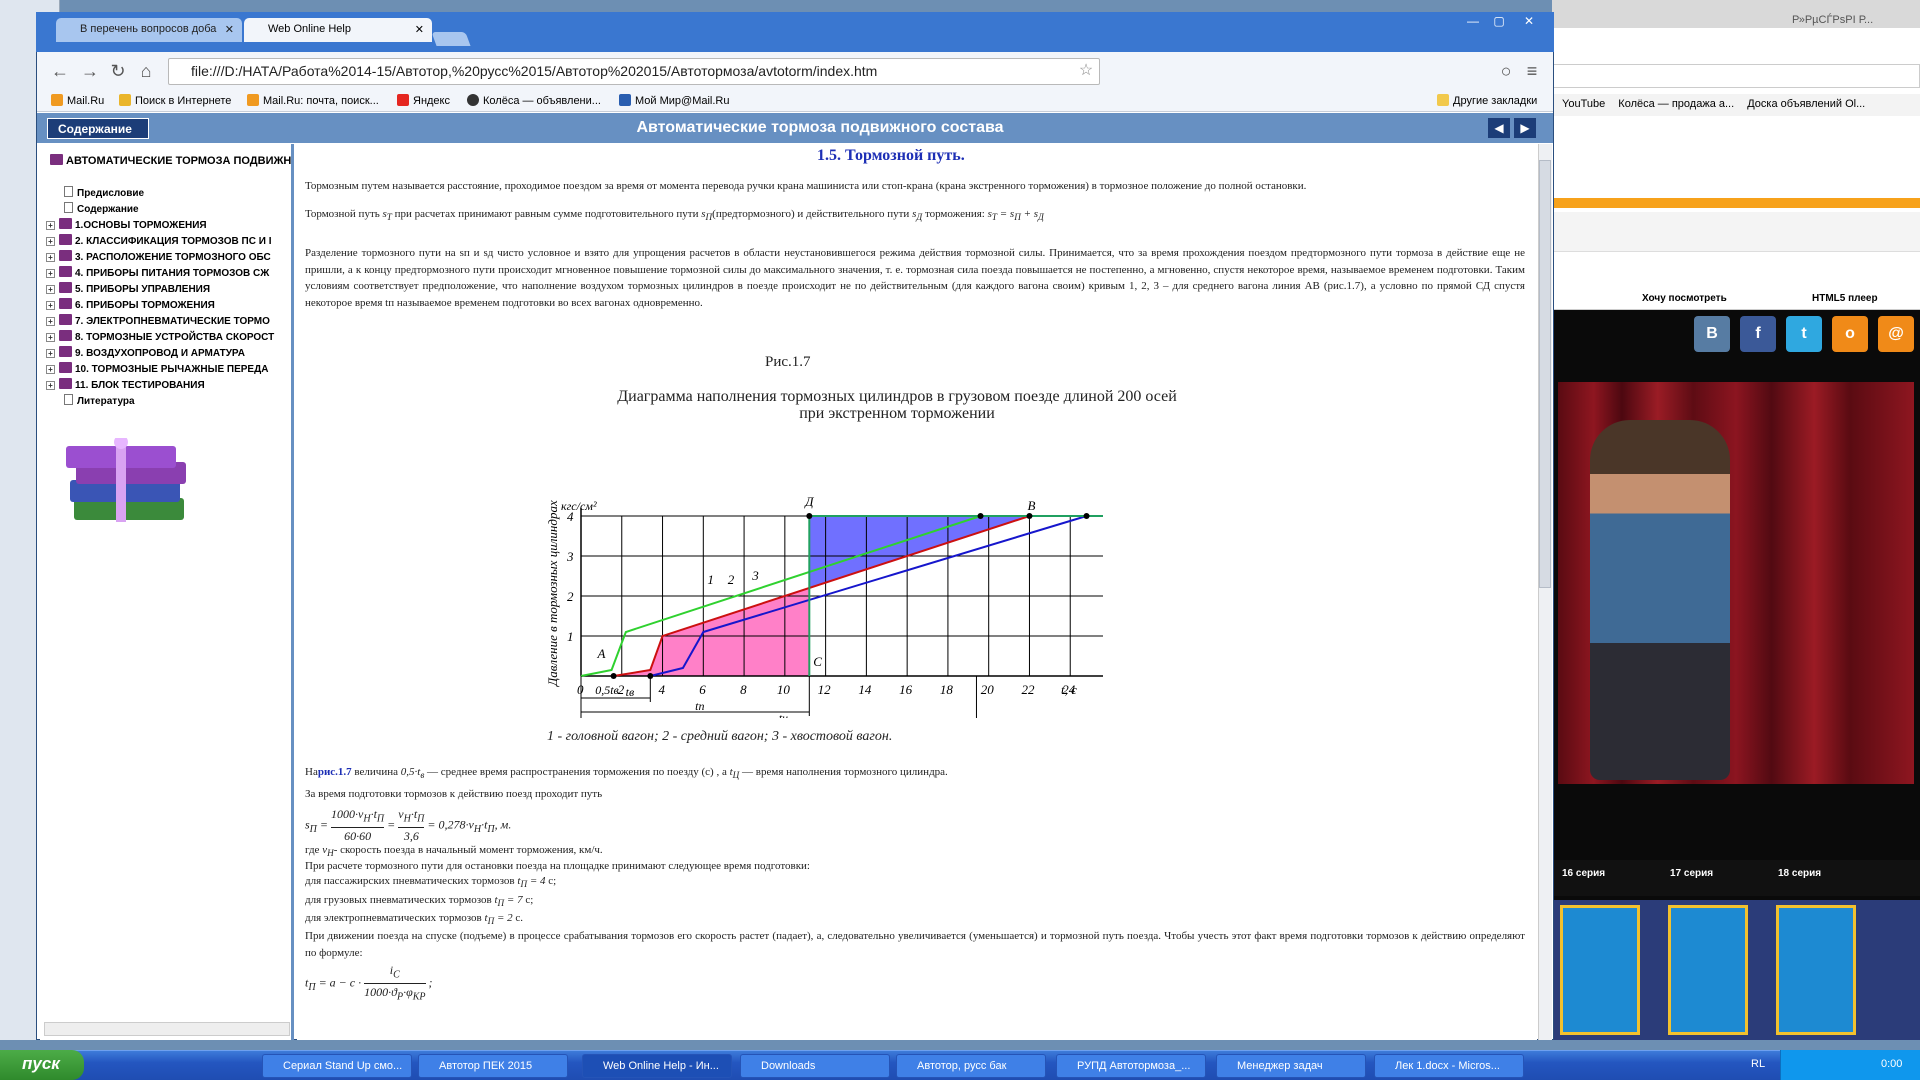 The image size is (1920, 1080). What do you see at coordinates (167, 1029) in the screenshot?
I see `toc-horizontal-scrollbar` at bounding box center [167, 1029].